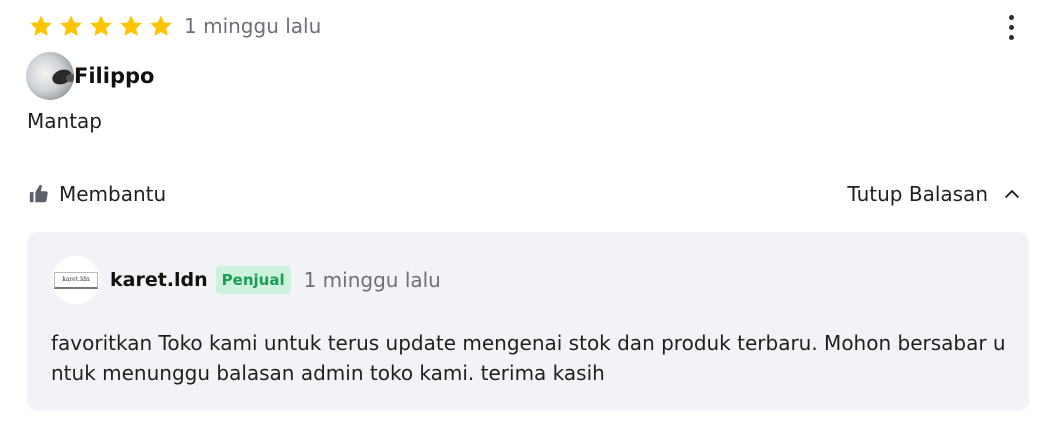 Image resolution: width=1054 pixels, height=433 pixels. Describe the element at coordinates (114, 76) in the screenshot. I see `reviewer-name: Filippo` at that location.